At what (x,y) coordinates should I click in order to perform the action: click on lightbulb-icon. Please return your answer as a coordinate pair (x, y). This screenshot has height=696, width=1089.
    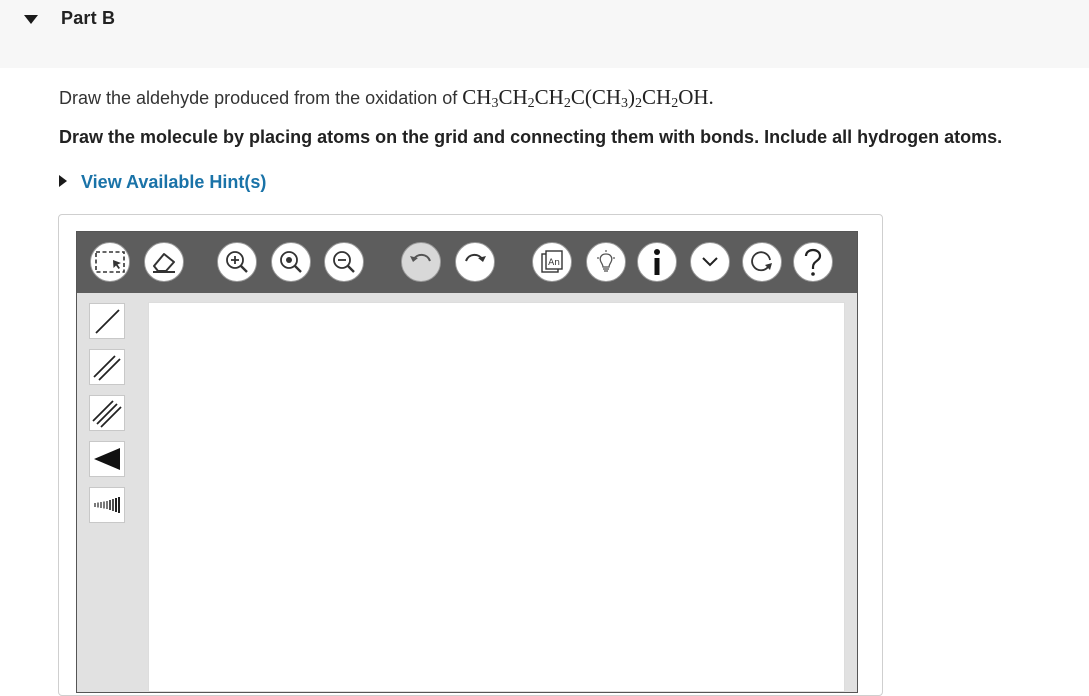
    Looking at the image, I should click on (606, 261).